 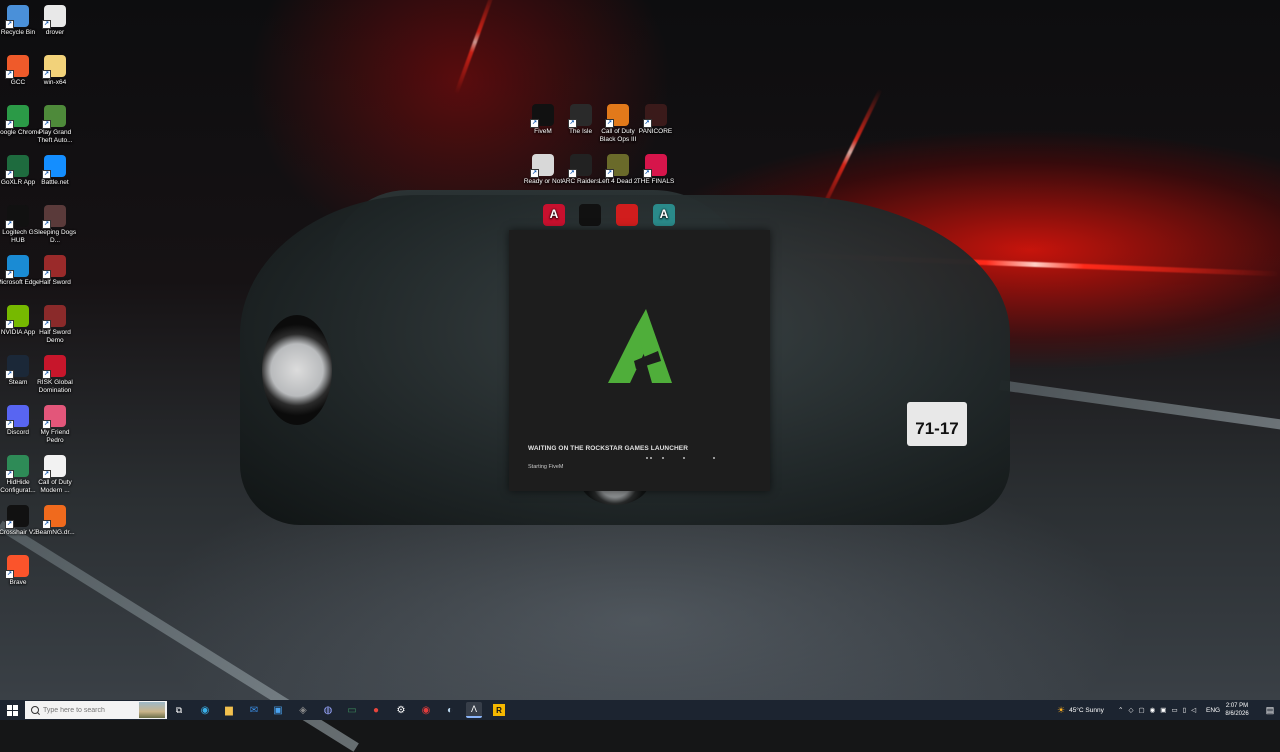 I want to click on discord-icon: ↗, so click(x=17, y=417).